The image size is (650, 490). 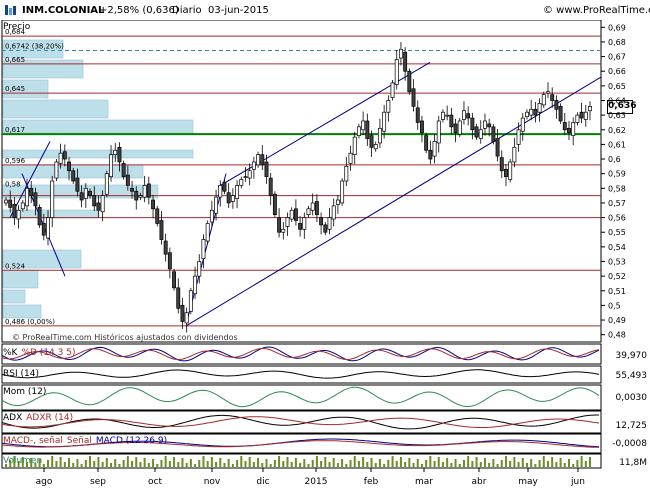 I want to click on adx-label-text: ADX, so click(x=13, y=418).